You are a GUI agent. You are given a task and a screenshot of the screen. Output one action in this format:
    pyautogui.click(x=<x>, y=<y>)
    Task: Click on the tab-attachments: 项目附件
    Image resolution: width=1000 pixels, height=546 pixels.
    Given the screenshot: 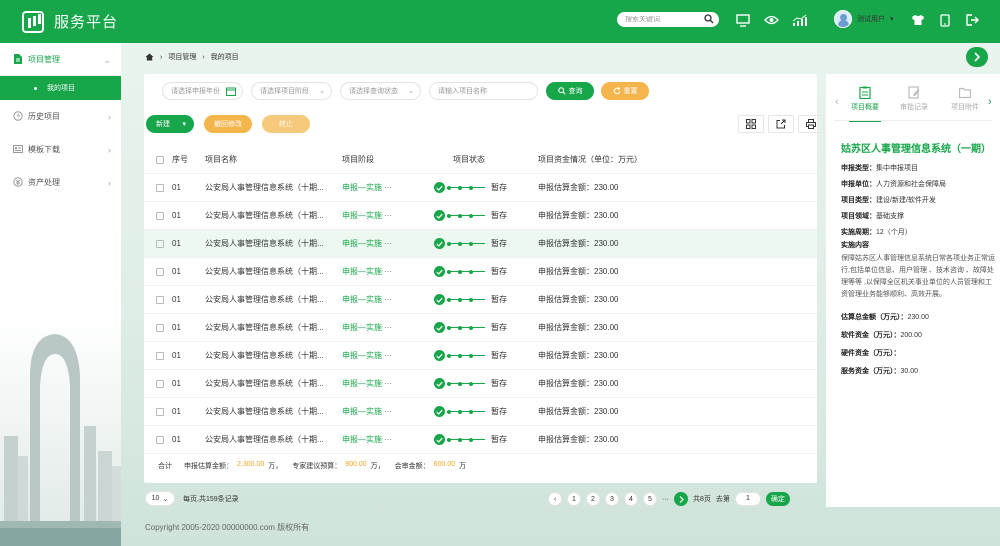 What is the action you would take?
    pyautogui.click(x=965, y=99)
    